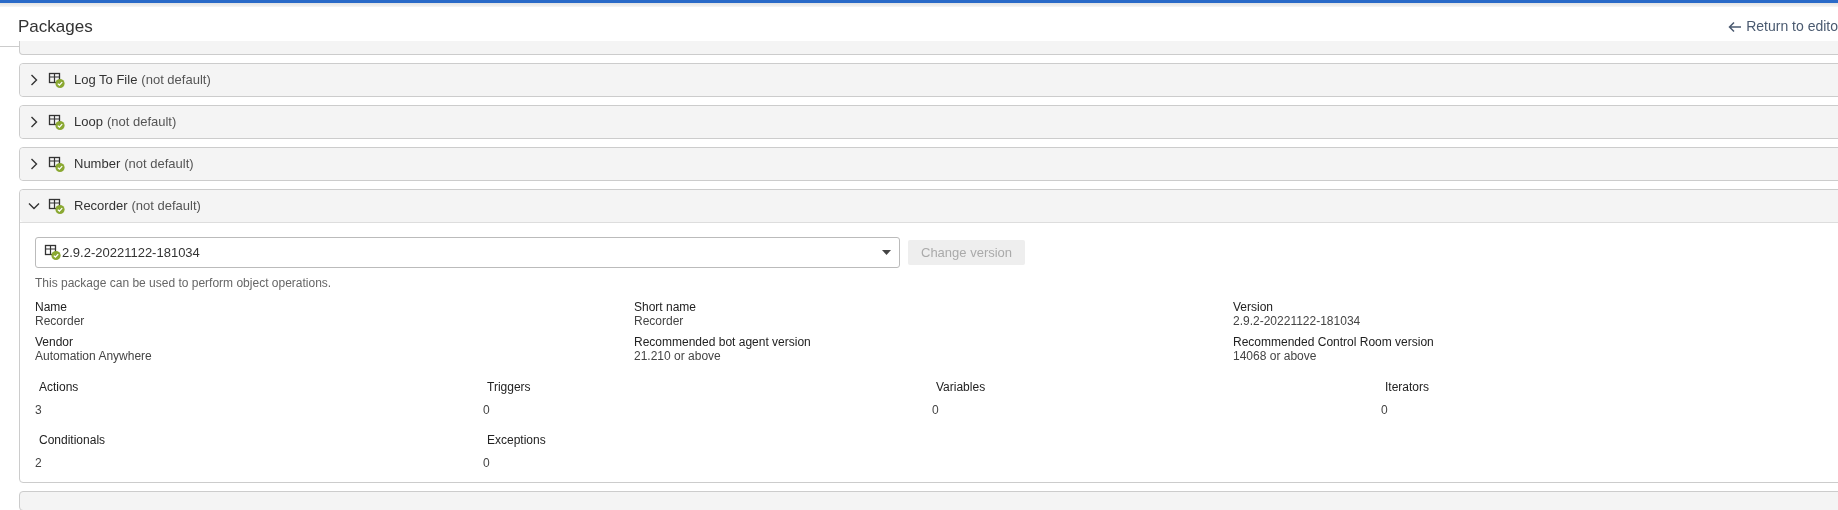 The height and width of the screenshot is (510, 1838). What do you see at coordinates (55, 342) in the screenshot?
I see `field-label: Vendor` at bounding box center [55, 342].